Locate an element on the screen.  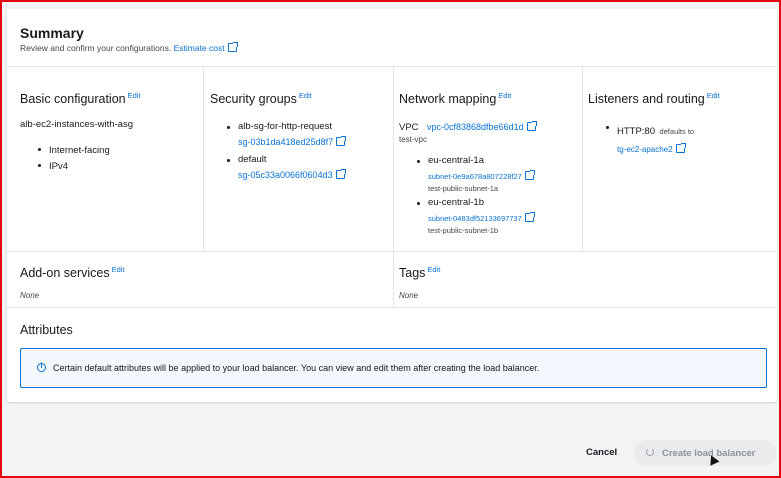
security-group-link: sg-05c33a0066f0604d3 is located at coordinates (292, 174).